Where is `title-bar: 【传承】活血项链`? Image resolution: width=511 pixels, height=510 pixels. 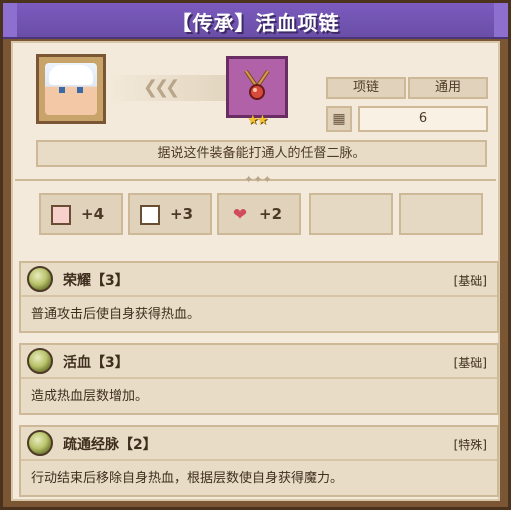 title-bar: 【传承】活血项链 is located at coordinates (255, 21).